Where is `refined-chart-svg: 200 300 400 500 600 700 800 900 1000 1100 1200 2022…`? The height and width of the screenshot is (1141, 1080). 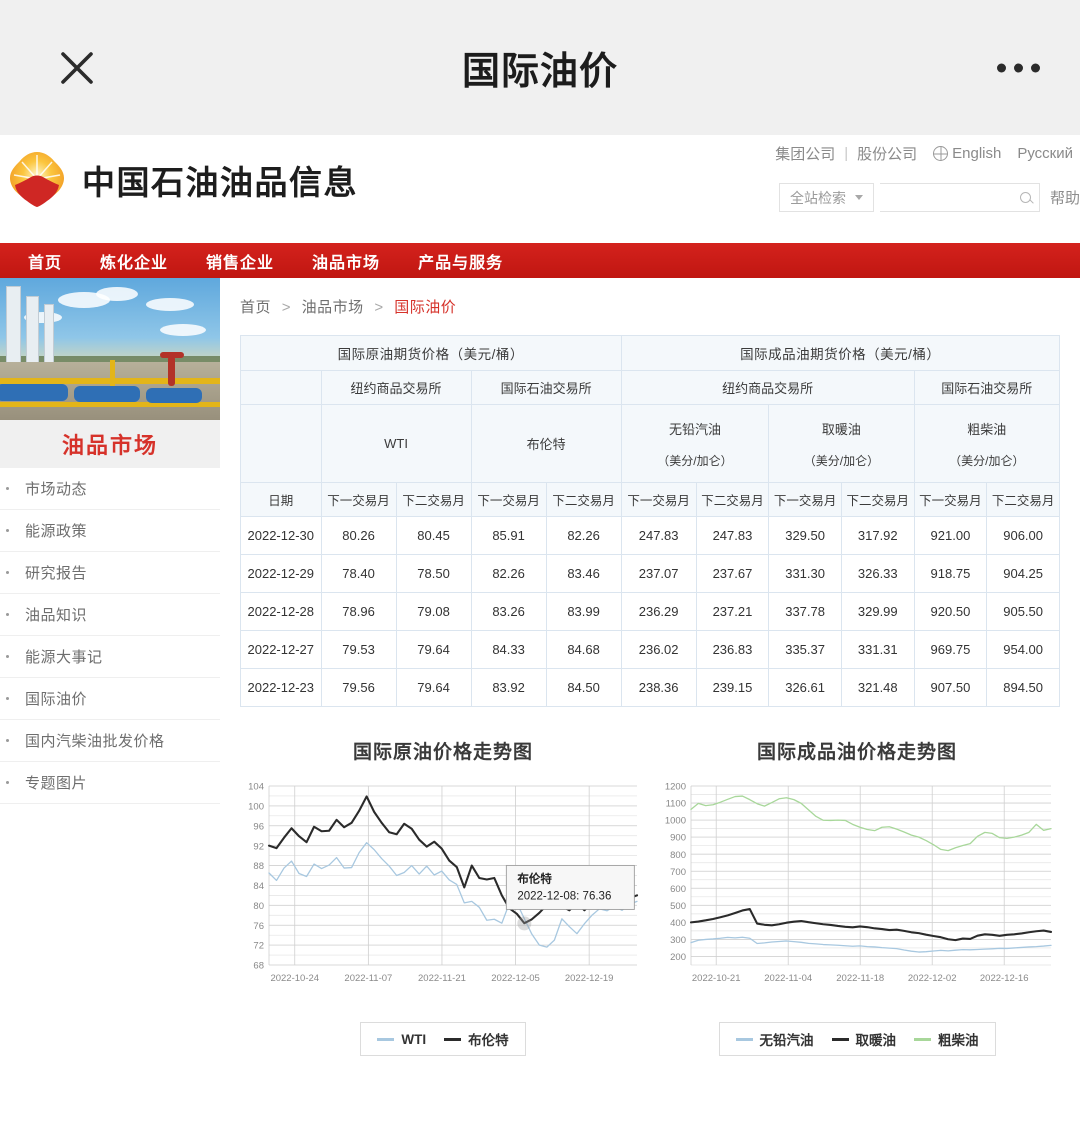 refined-chart-svg: 200 300 400 500 600 700 800 900 1000 1100 1200 2022… is located at coordinates (859, 883).